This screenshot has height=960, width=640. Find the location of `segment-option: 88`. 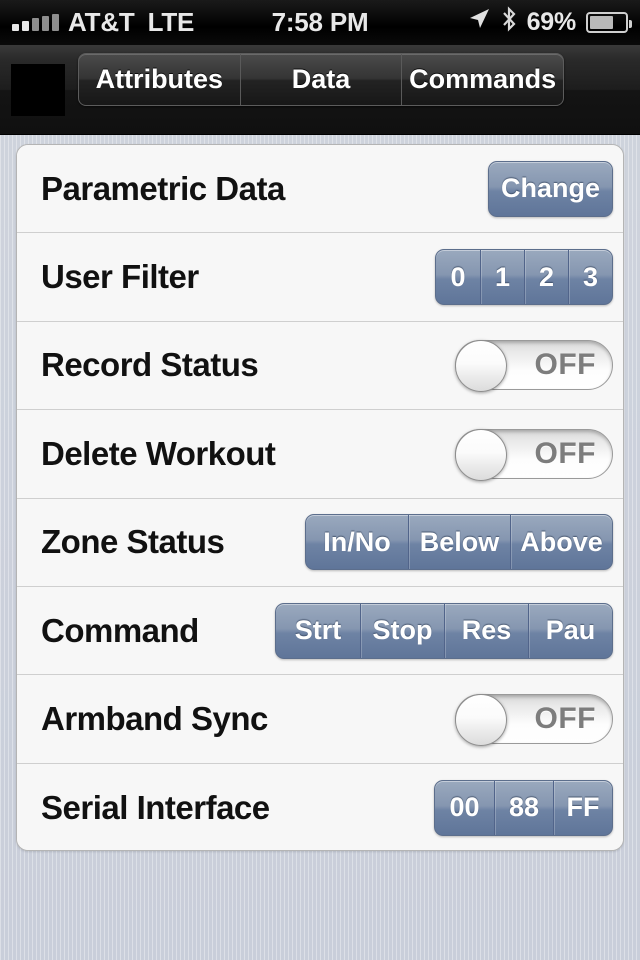

segment-option: 88 is located at coordinates (523, 807).